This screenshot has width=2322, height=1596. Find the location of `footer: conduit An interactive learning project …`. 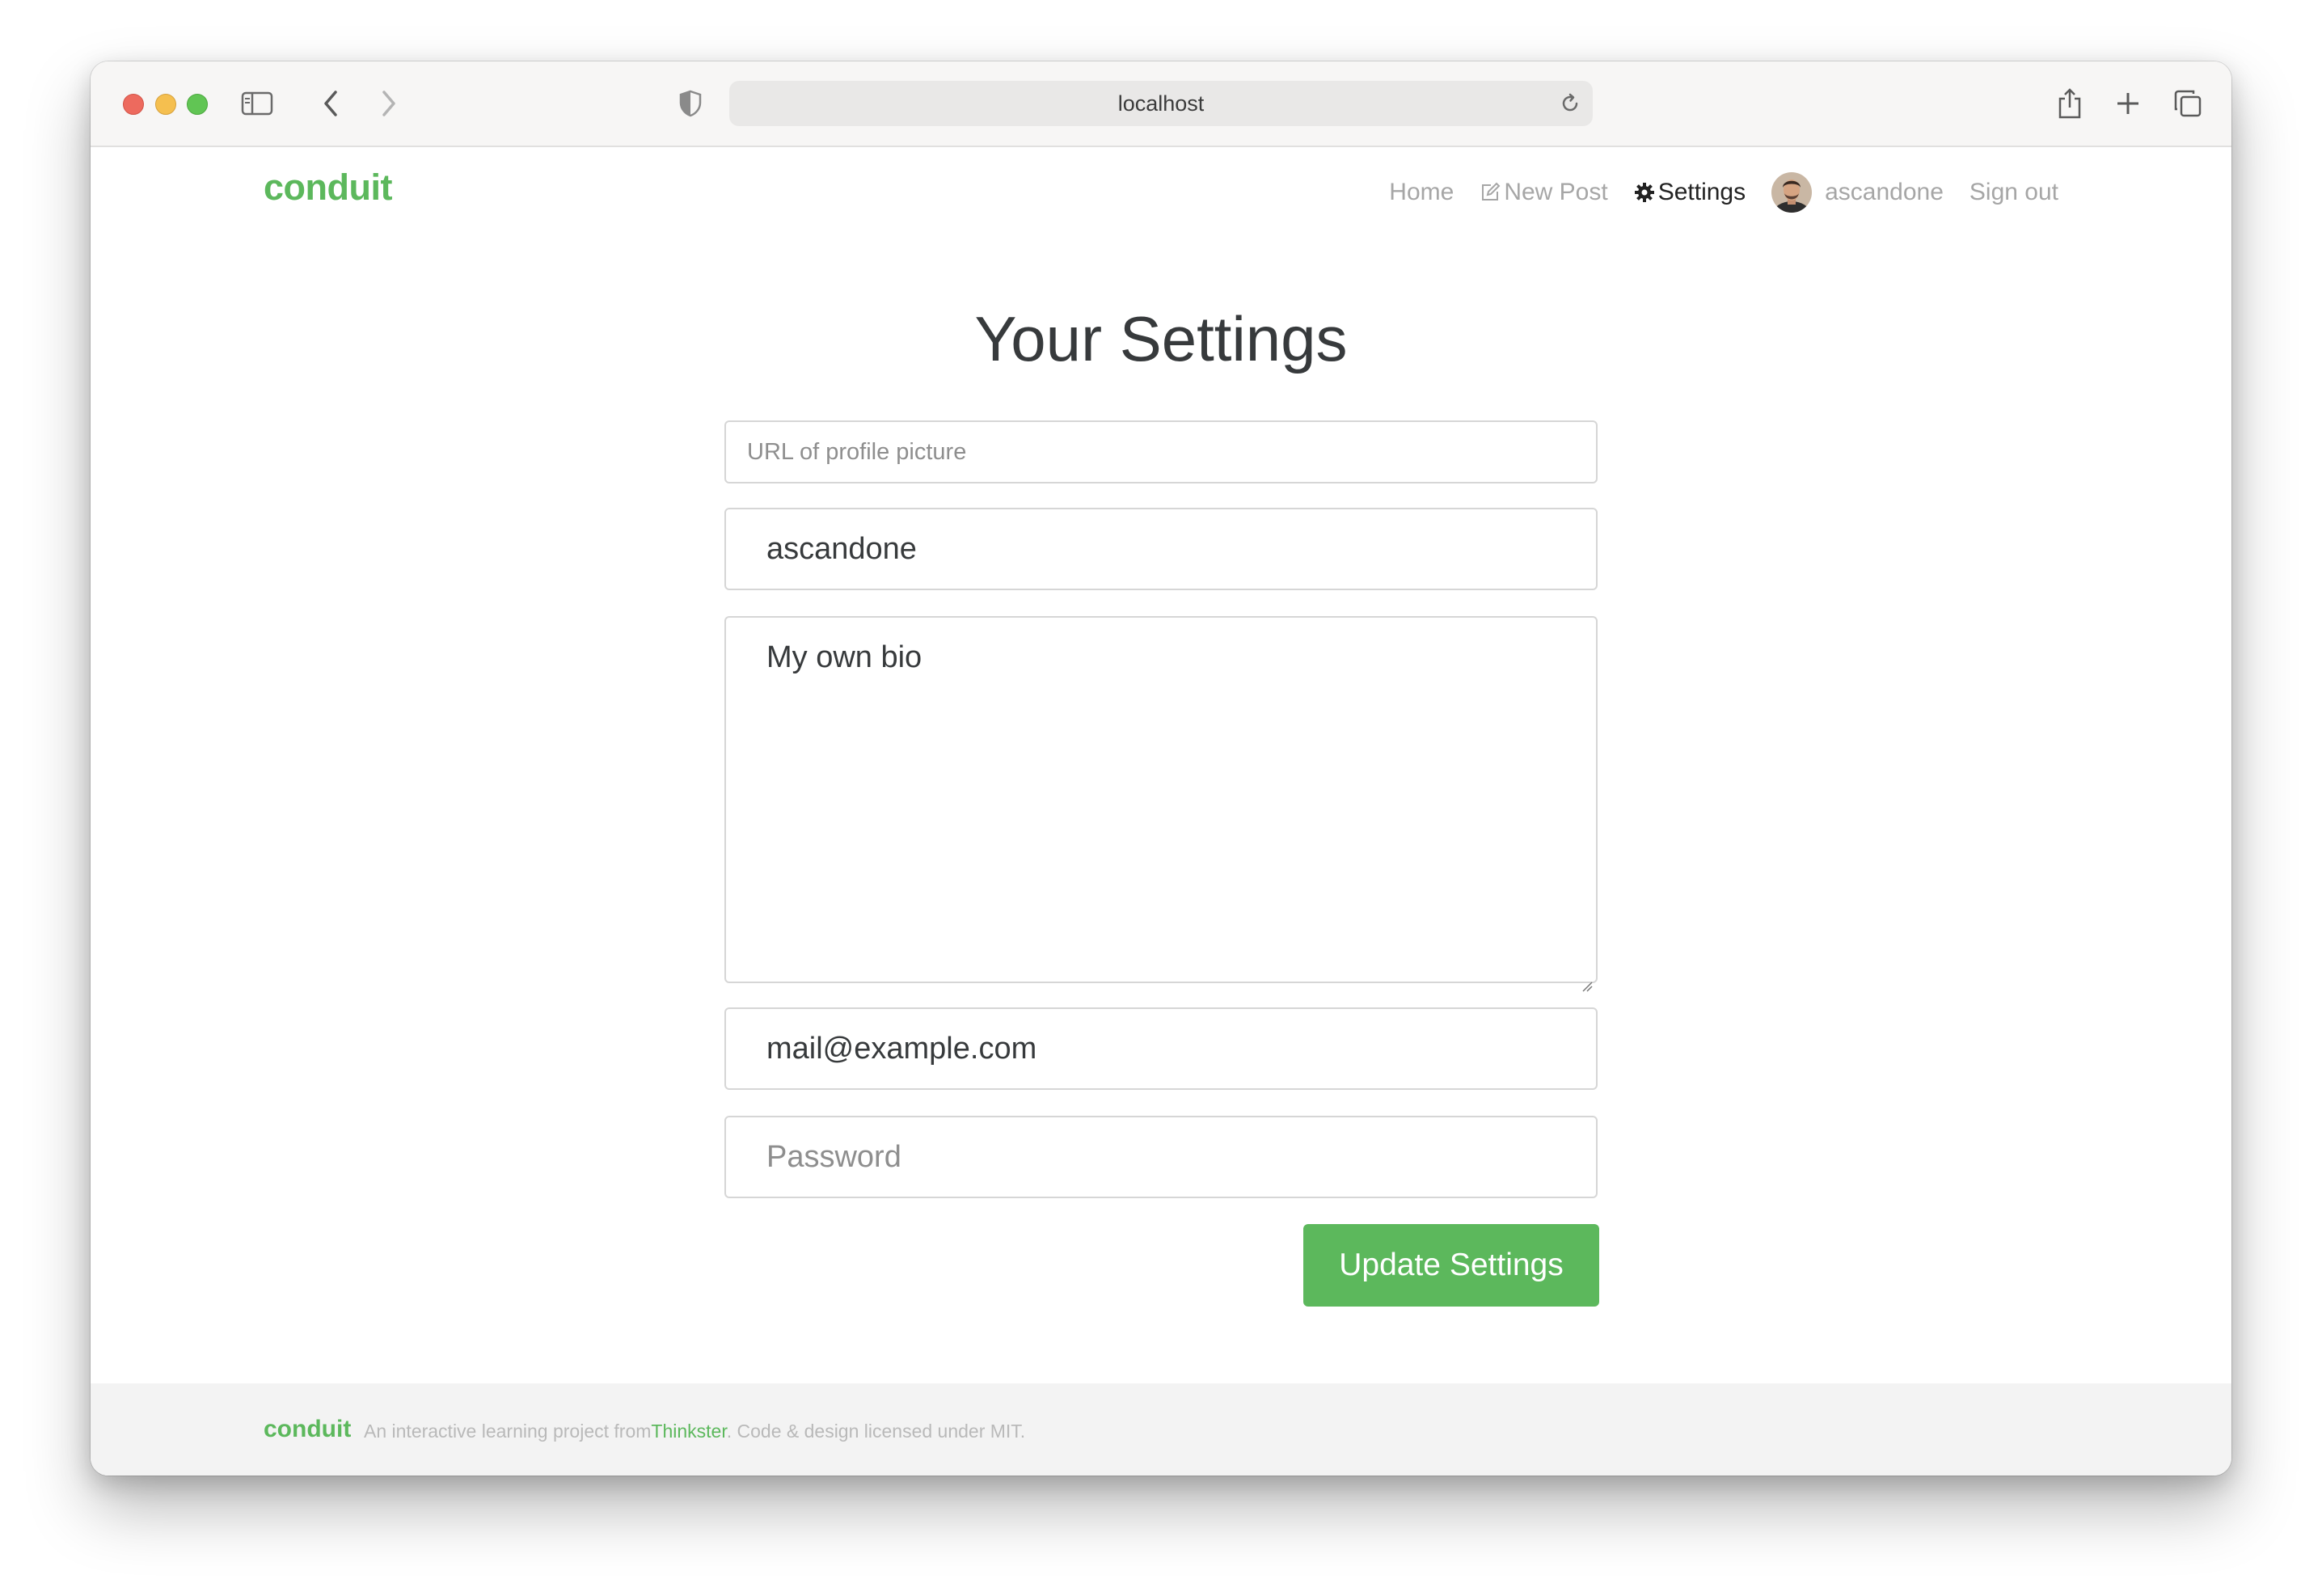

footer: conduit An interactive learning project … is located at coordinates (1161, 1429).